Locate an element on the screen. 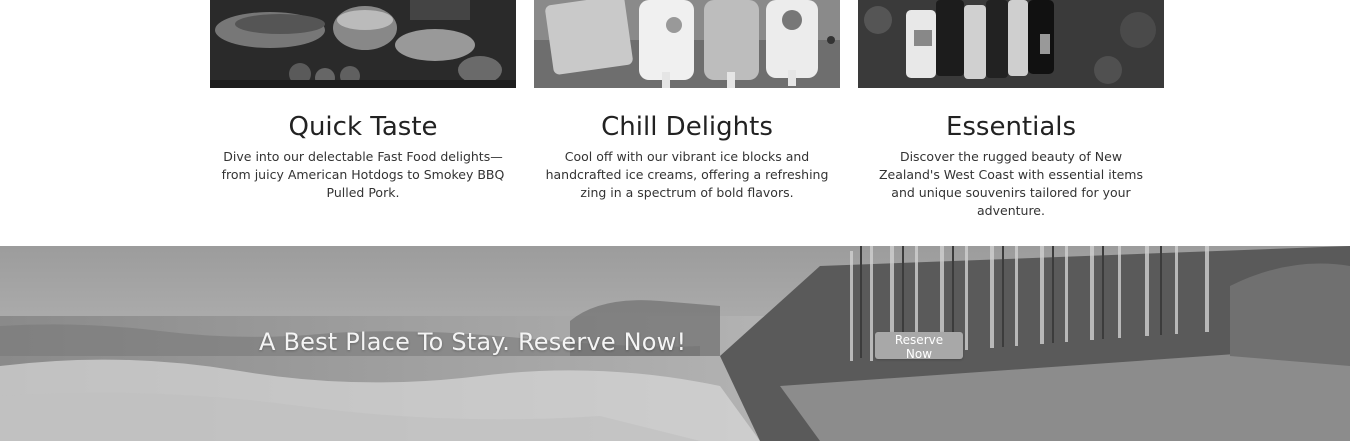  fast-food-image is located at coordinates (363, 44).